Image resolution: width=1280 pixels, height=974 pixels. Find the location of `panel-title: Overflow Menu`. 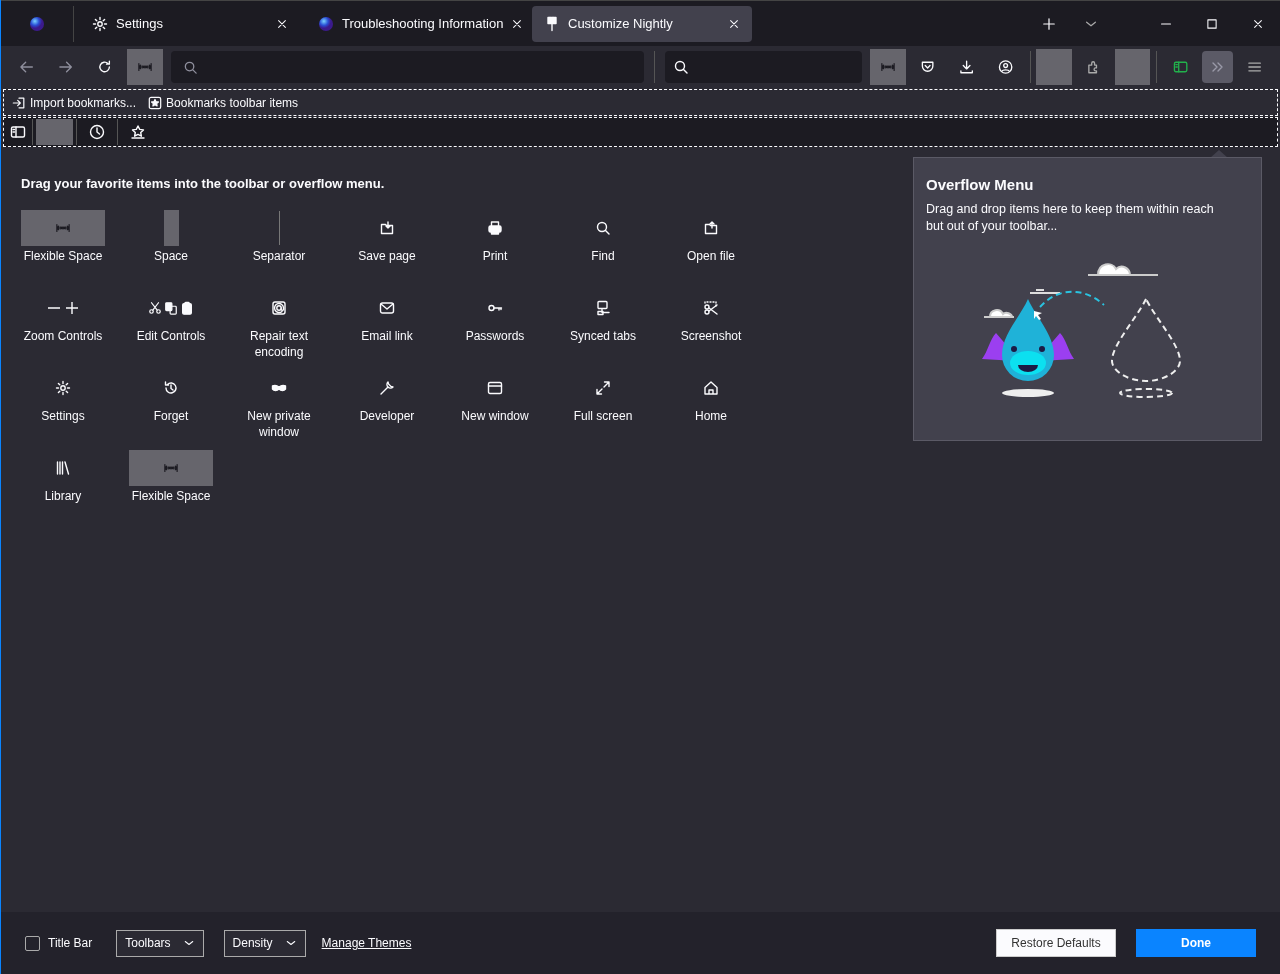

panel-title: Overflow Menu is located at coordinates (980, 185).